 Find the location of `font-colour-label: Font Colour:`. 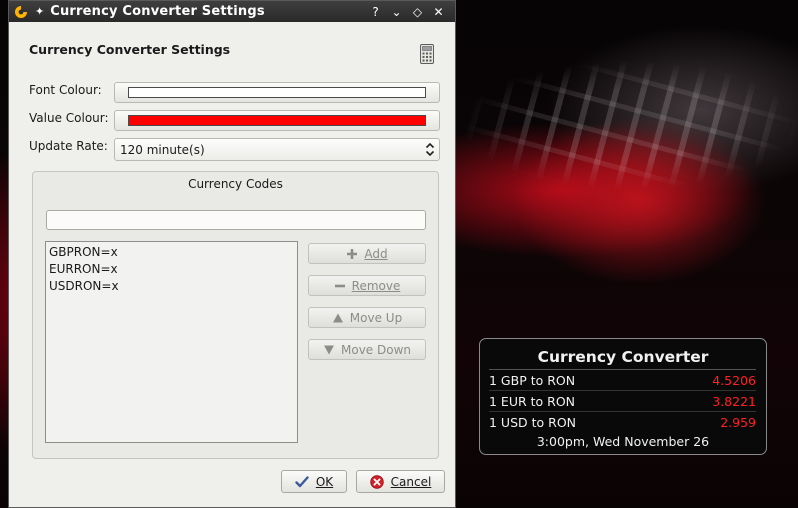

font-colour-label: Font Colour: is located at coordinates (65, 90).